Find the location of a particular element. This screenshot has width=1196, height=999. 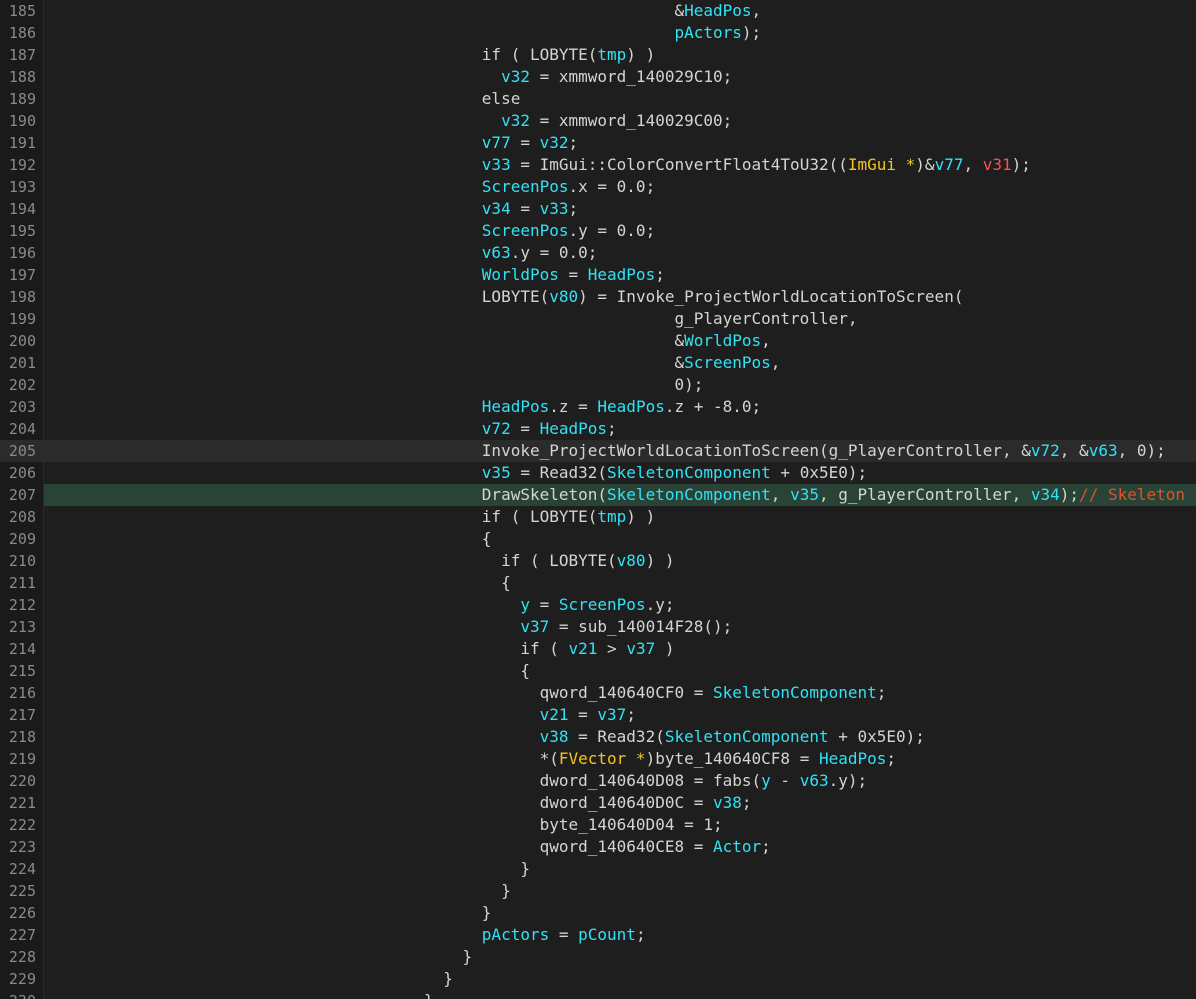

code-text: y = ScreenPos.y; is located at coordinates (620, 605).